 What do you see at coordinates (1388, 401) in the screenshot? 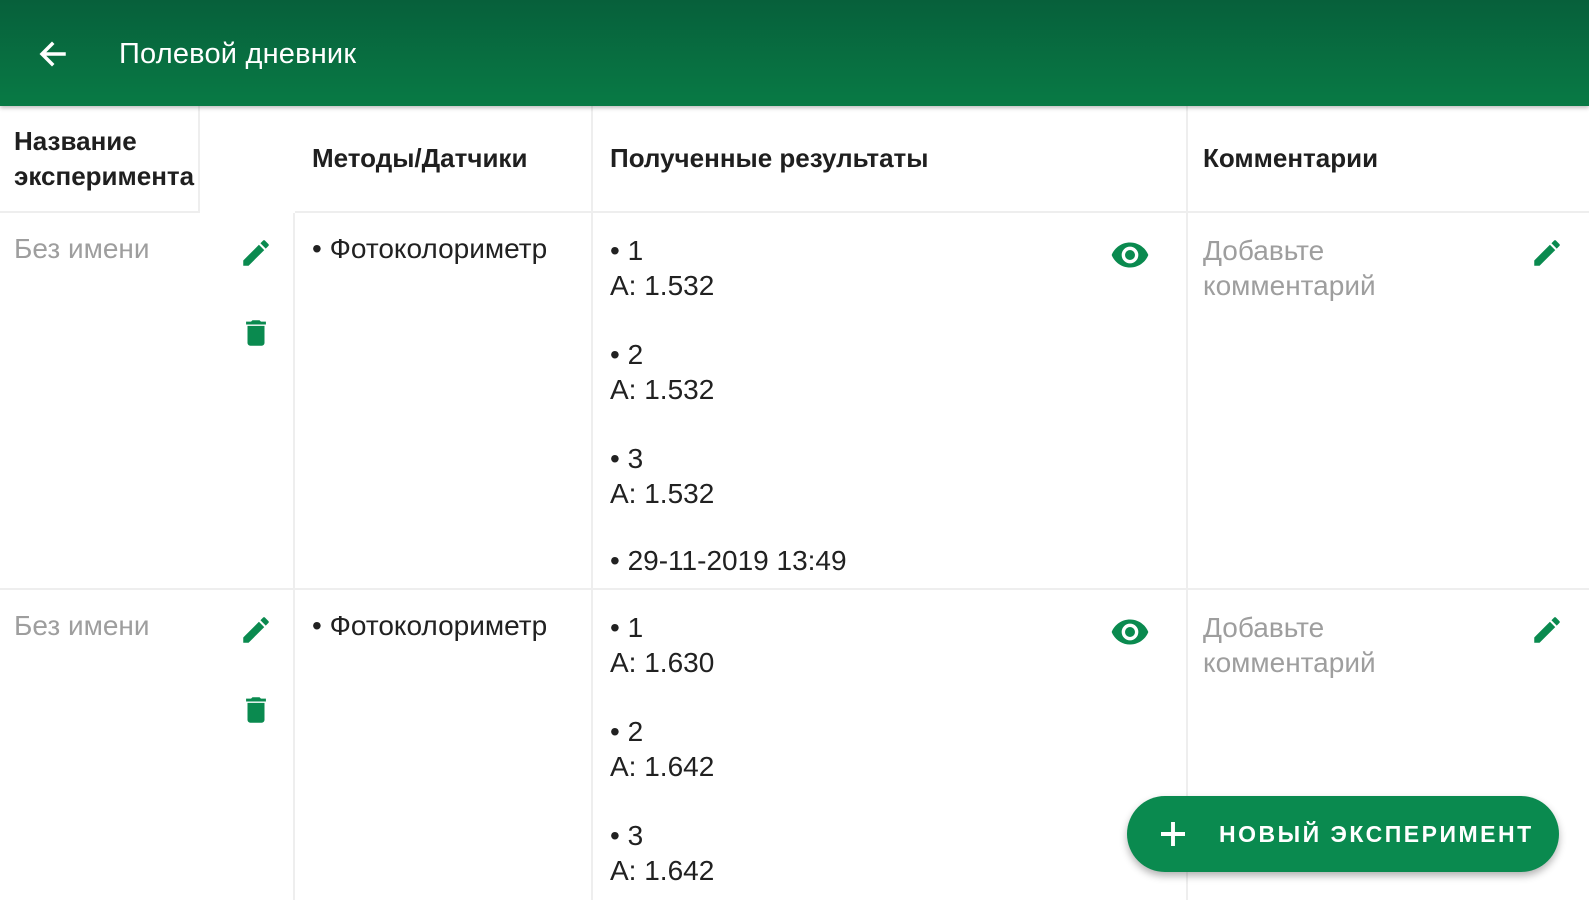
I see `table-row-1-comment-cell: Добавьте комментарий` at bounding box center [1388, 401].